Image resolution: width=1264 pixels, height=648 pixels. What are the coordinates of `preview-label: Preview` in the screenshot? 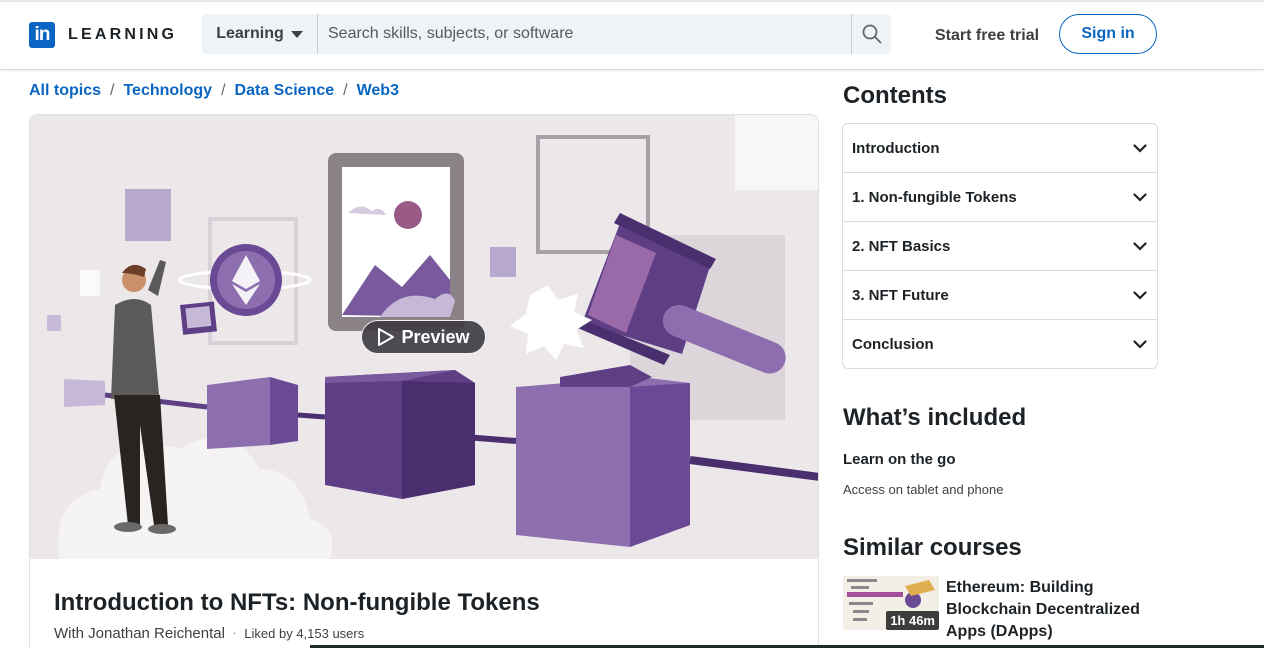 It's located at (435, 336).